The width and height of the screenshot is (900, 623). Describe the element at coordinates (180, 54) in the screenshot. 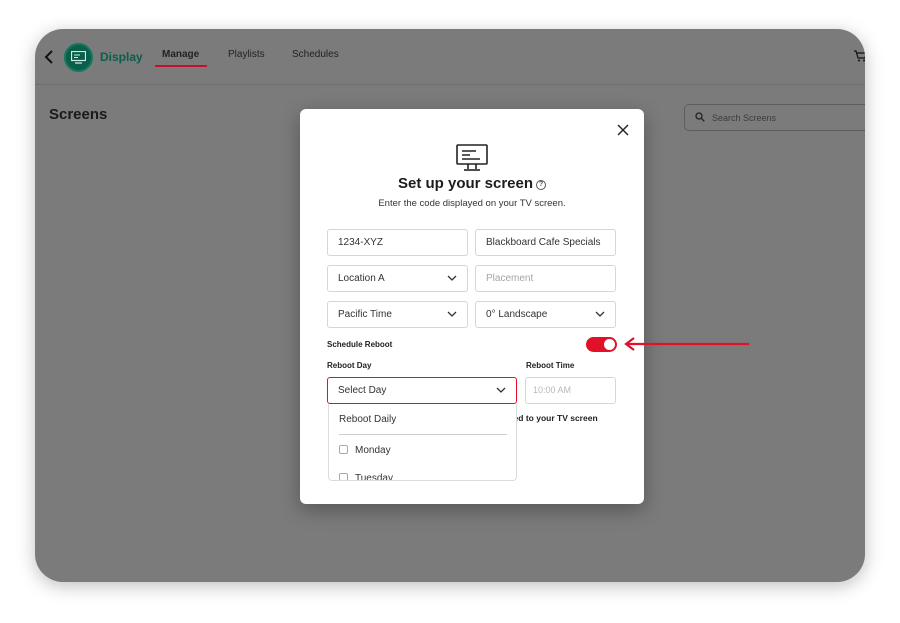

I see `tab-manage: Manage` at that location.